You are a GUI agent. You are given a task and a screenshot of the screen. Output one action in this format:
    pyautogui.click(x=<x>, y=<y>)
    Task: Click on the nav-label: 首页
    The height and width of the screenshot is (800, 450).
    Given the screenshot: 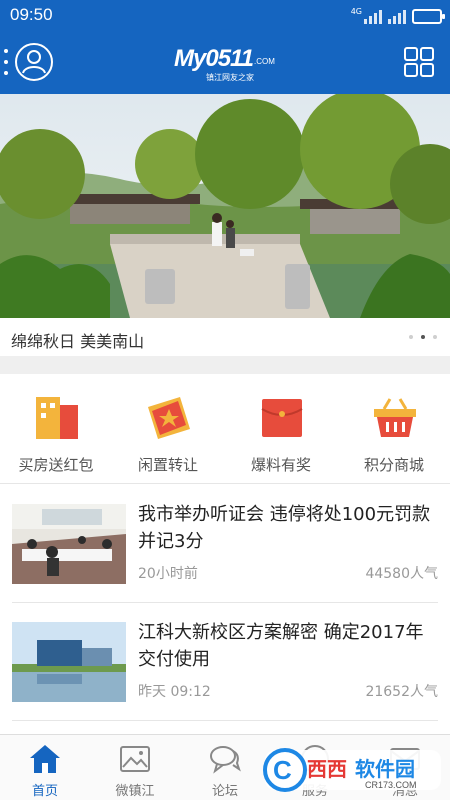 What is the action you would take?
    pyautogui.click(x=44, y=791)
    